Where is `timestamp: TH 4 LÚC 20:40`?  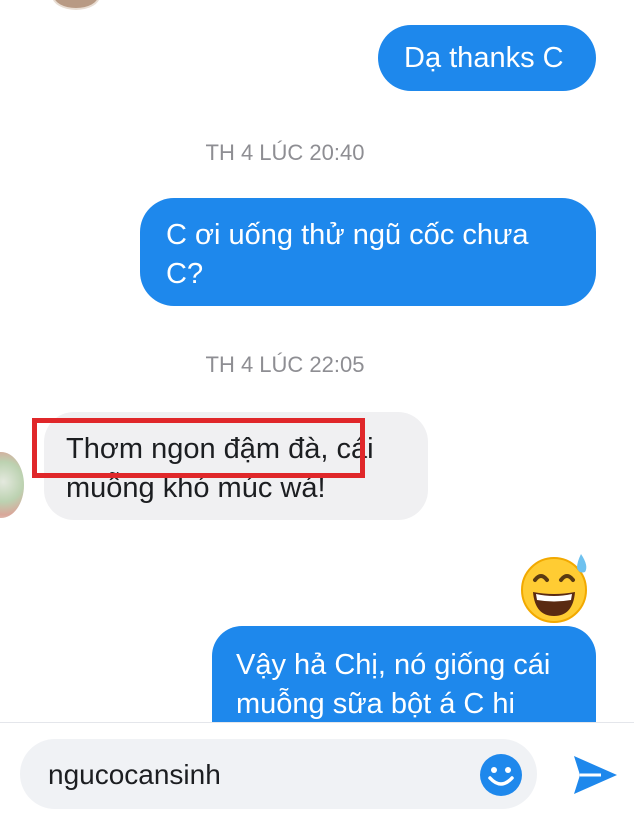 timestamp: TH 4 LÚC 20:40 is located at coordinates (285, 152).